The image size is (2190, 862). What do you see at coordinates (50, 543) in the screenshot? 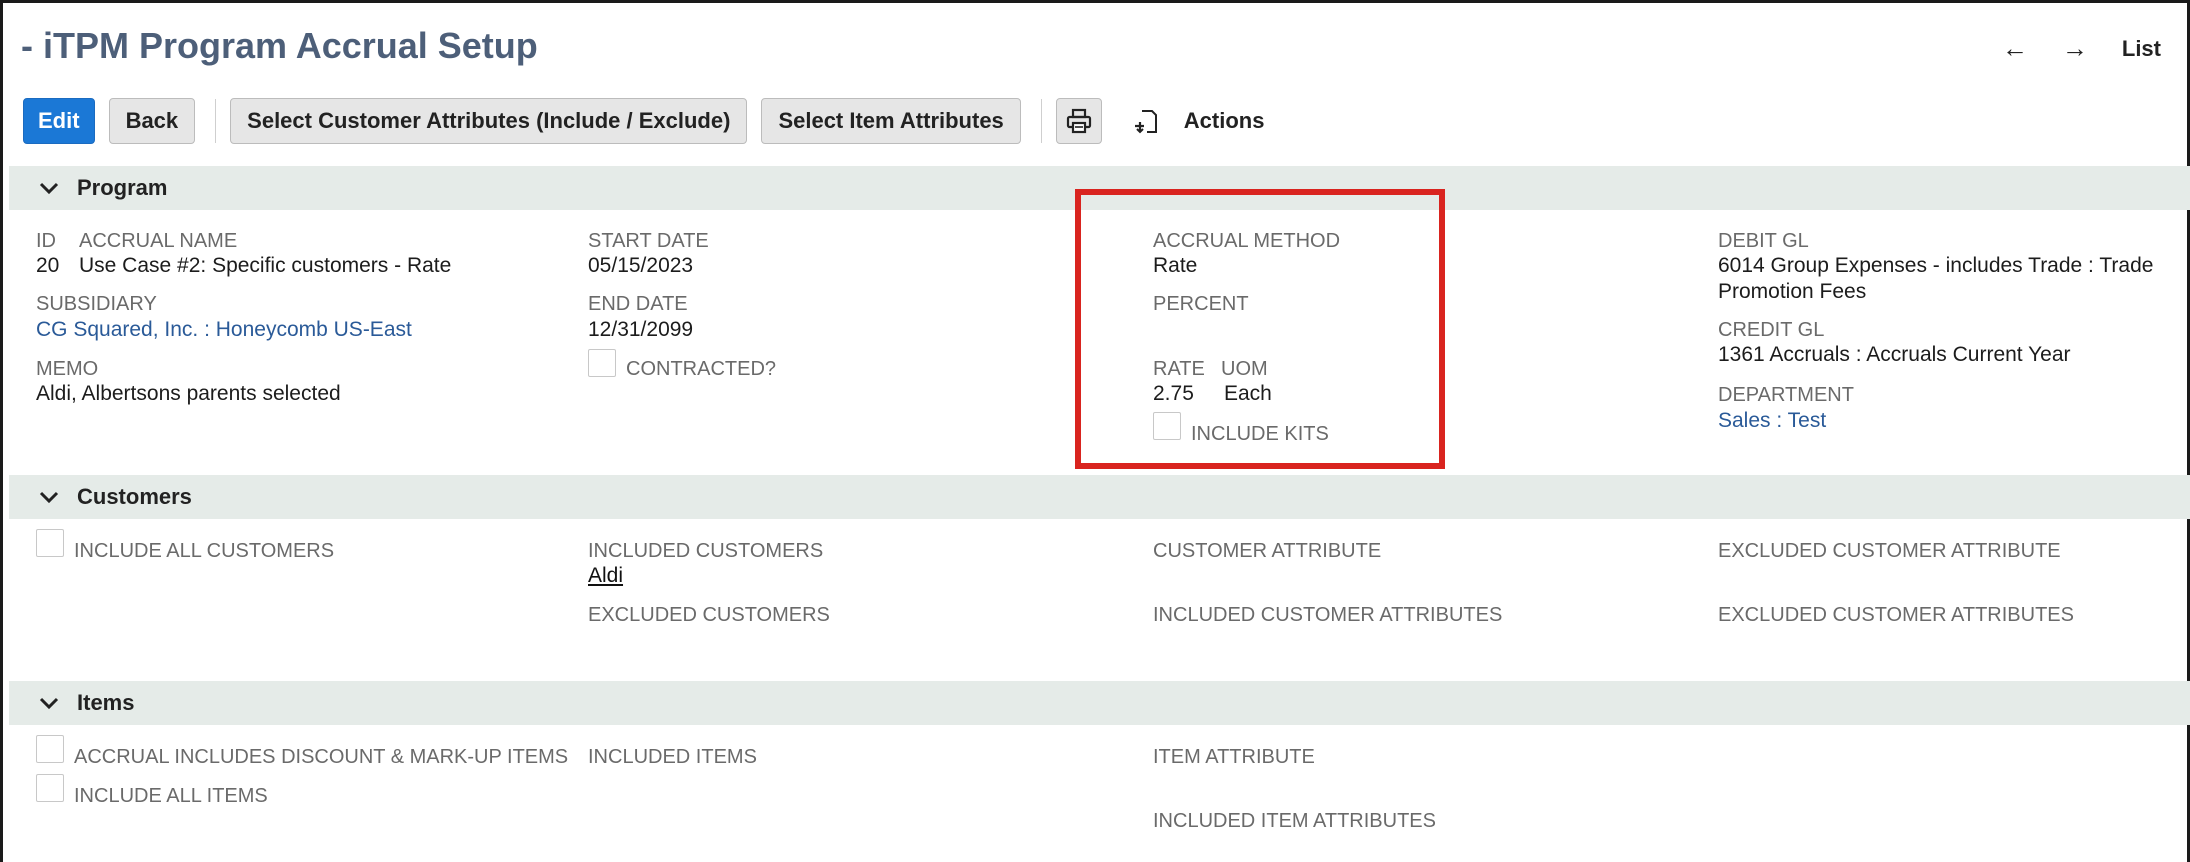
I see `include-all-customers-checkbox` at bounding box center [50, 543].